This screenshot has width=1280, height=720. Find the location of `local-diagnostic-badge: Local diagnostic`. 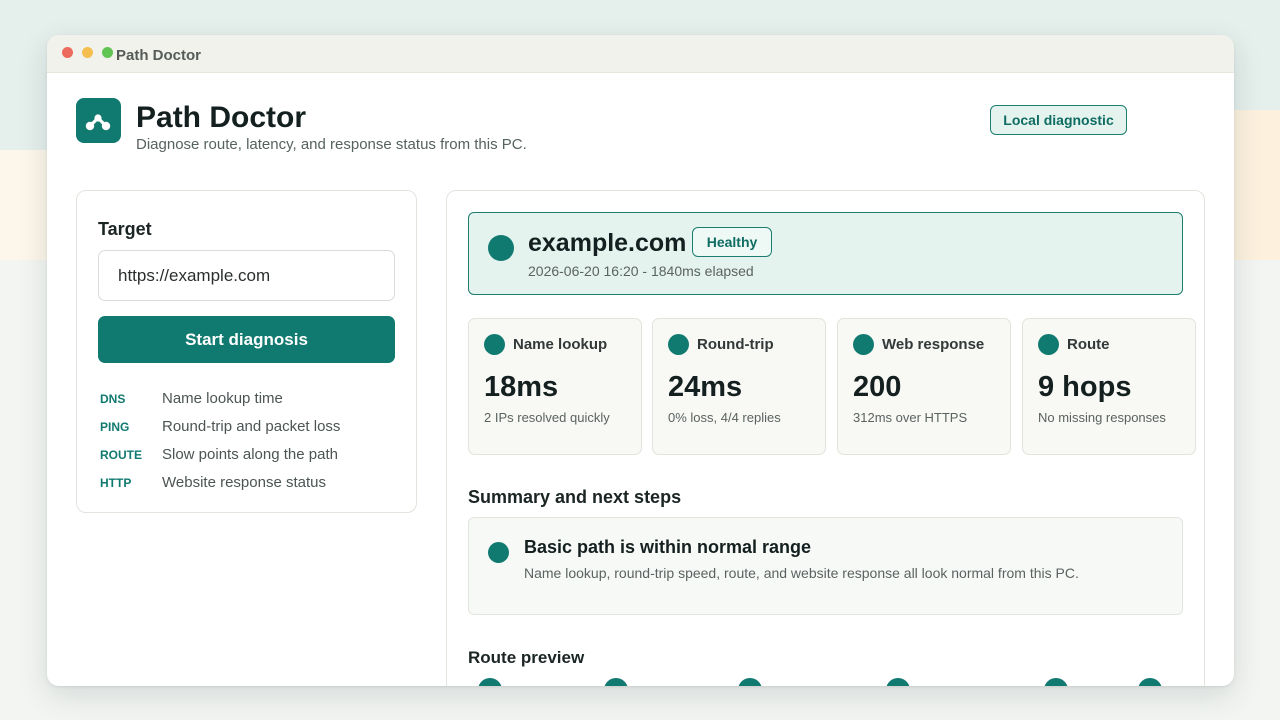

local-diagnostic-badge: Local diagnostic is located at coordinates (1058, 120).